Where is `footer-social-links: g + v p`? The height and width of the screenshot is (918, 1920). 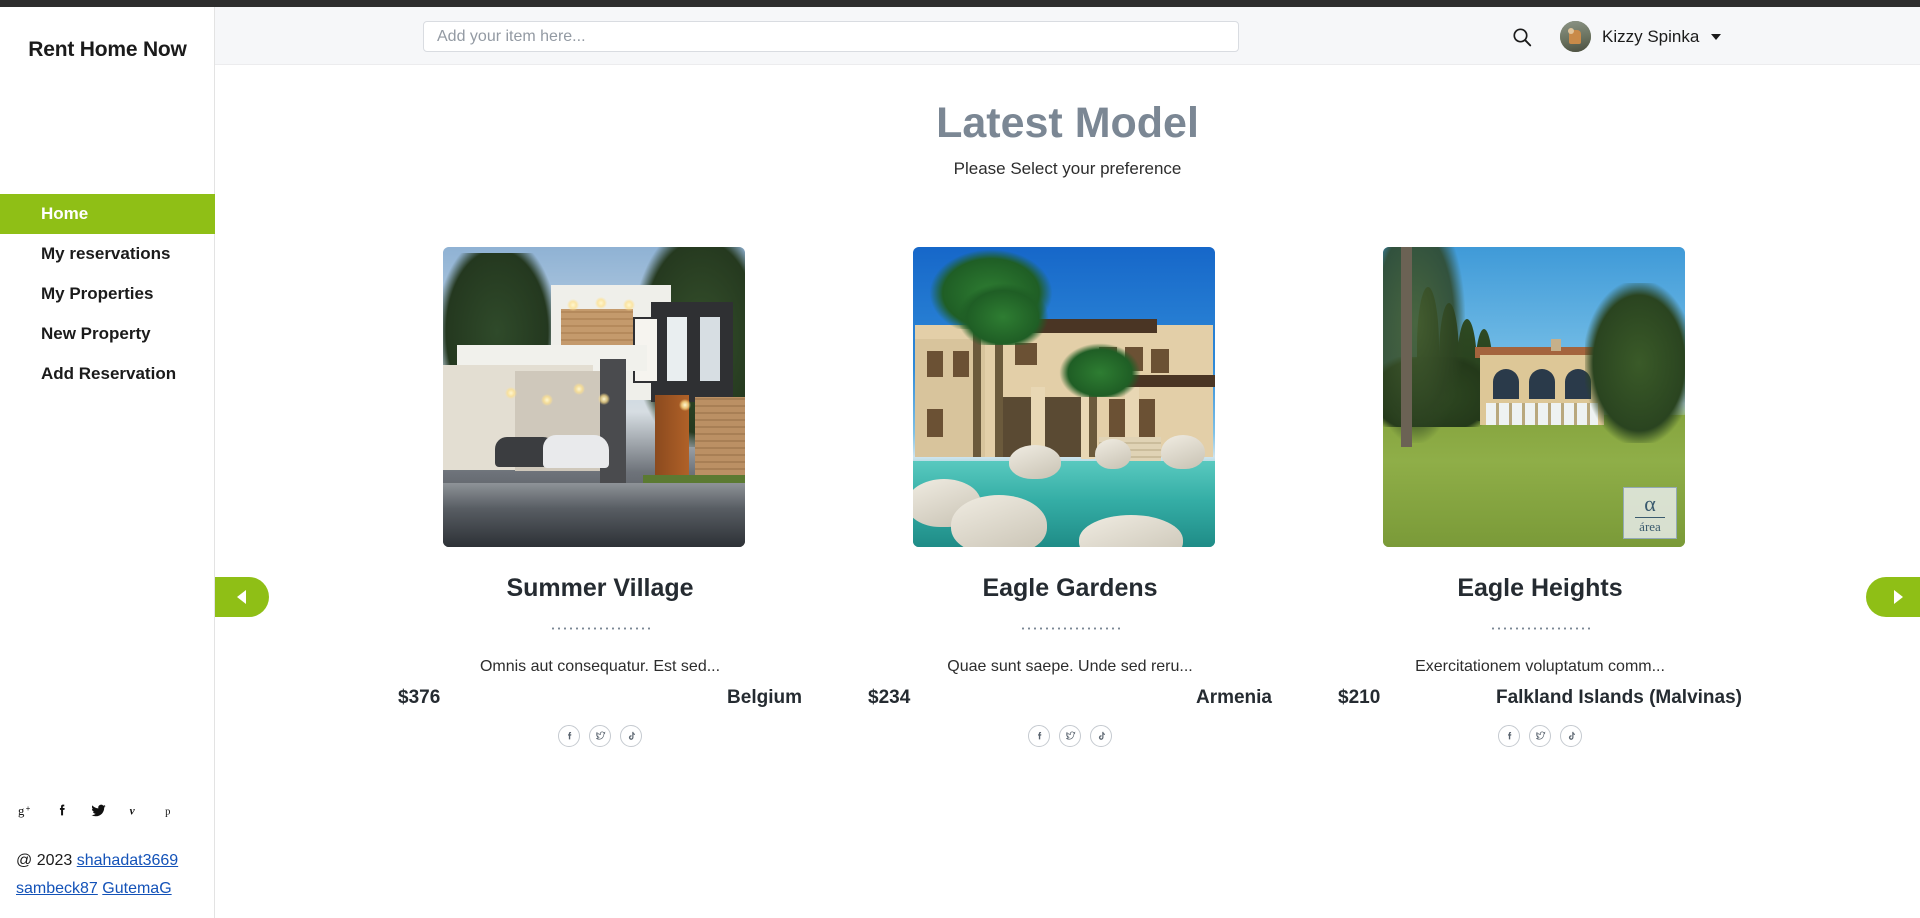
footer-social-links: g + v p is located at coordinates (97, 812).